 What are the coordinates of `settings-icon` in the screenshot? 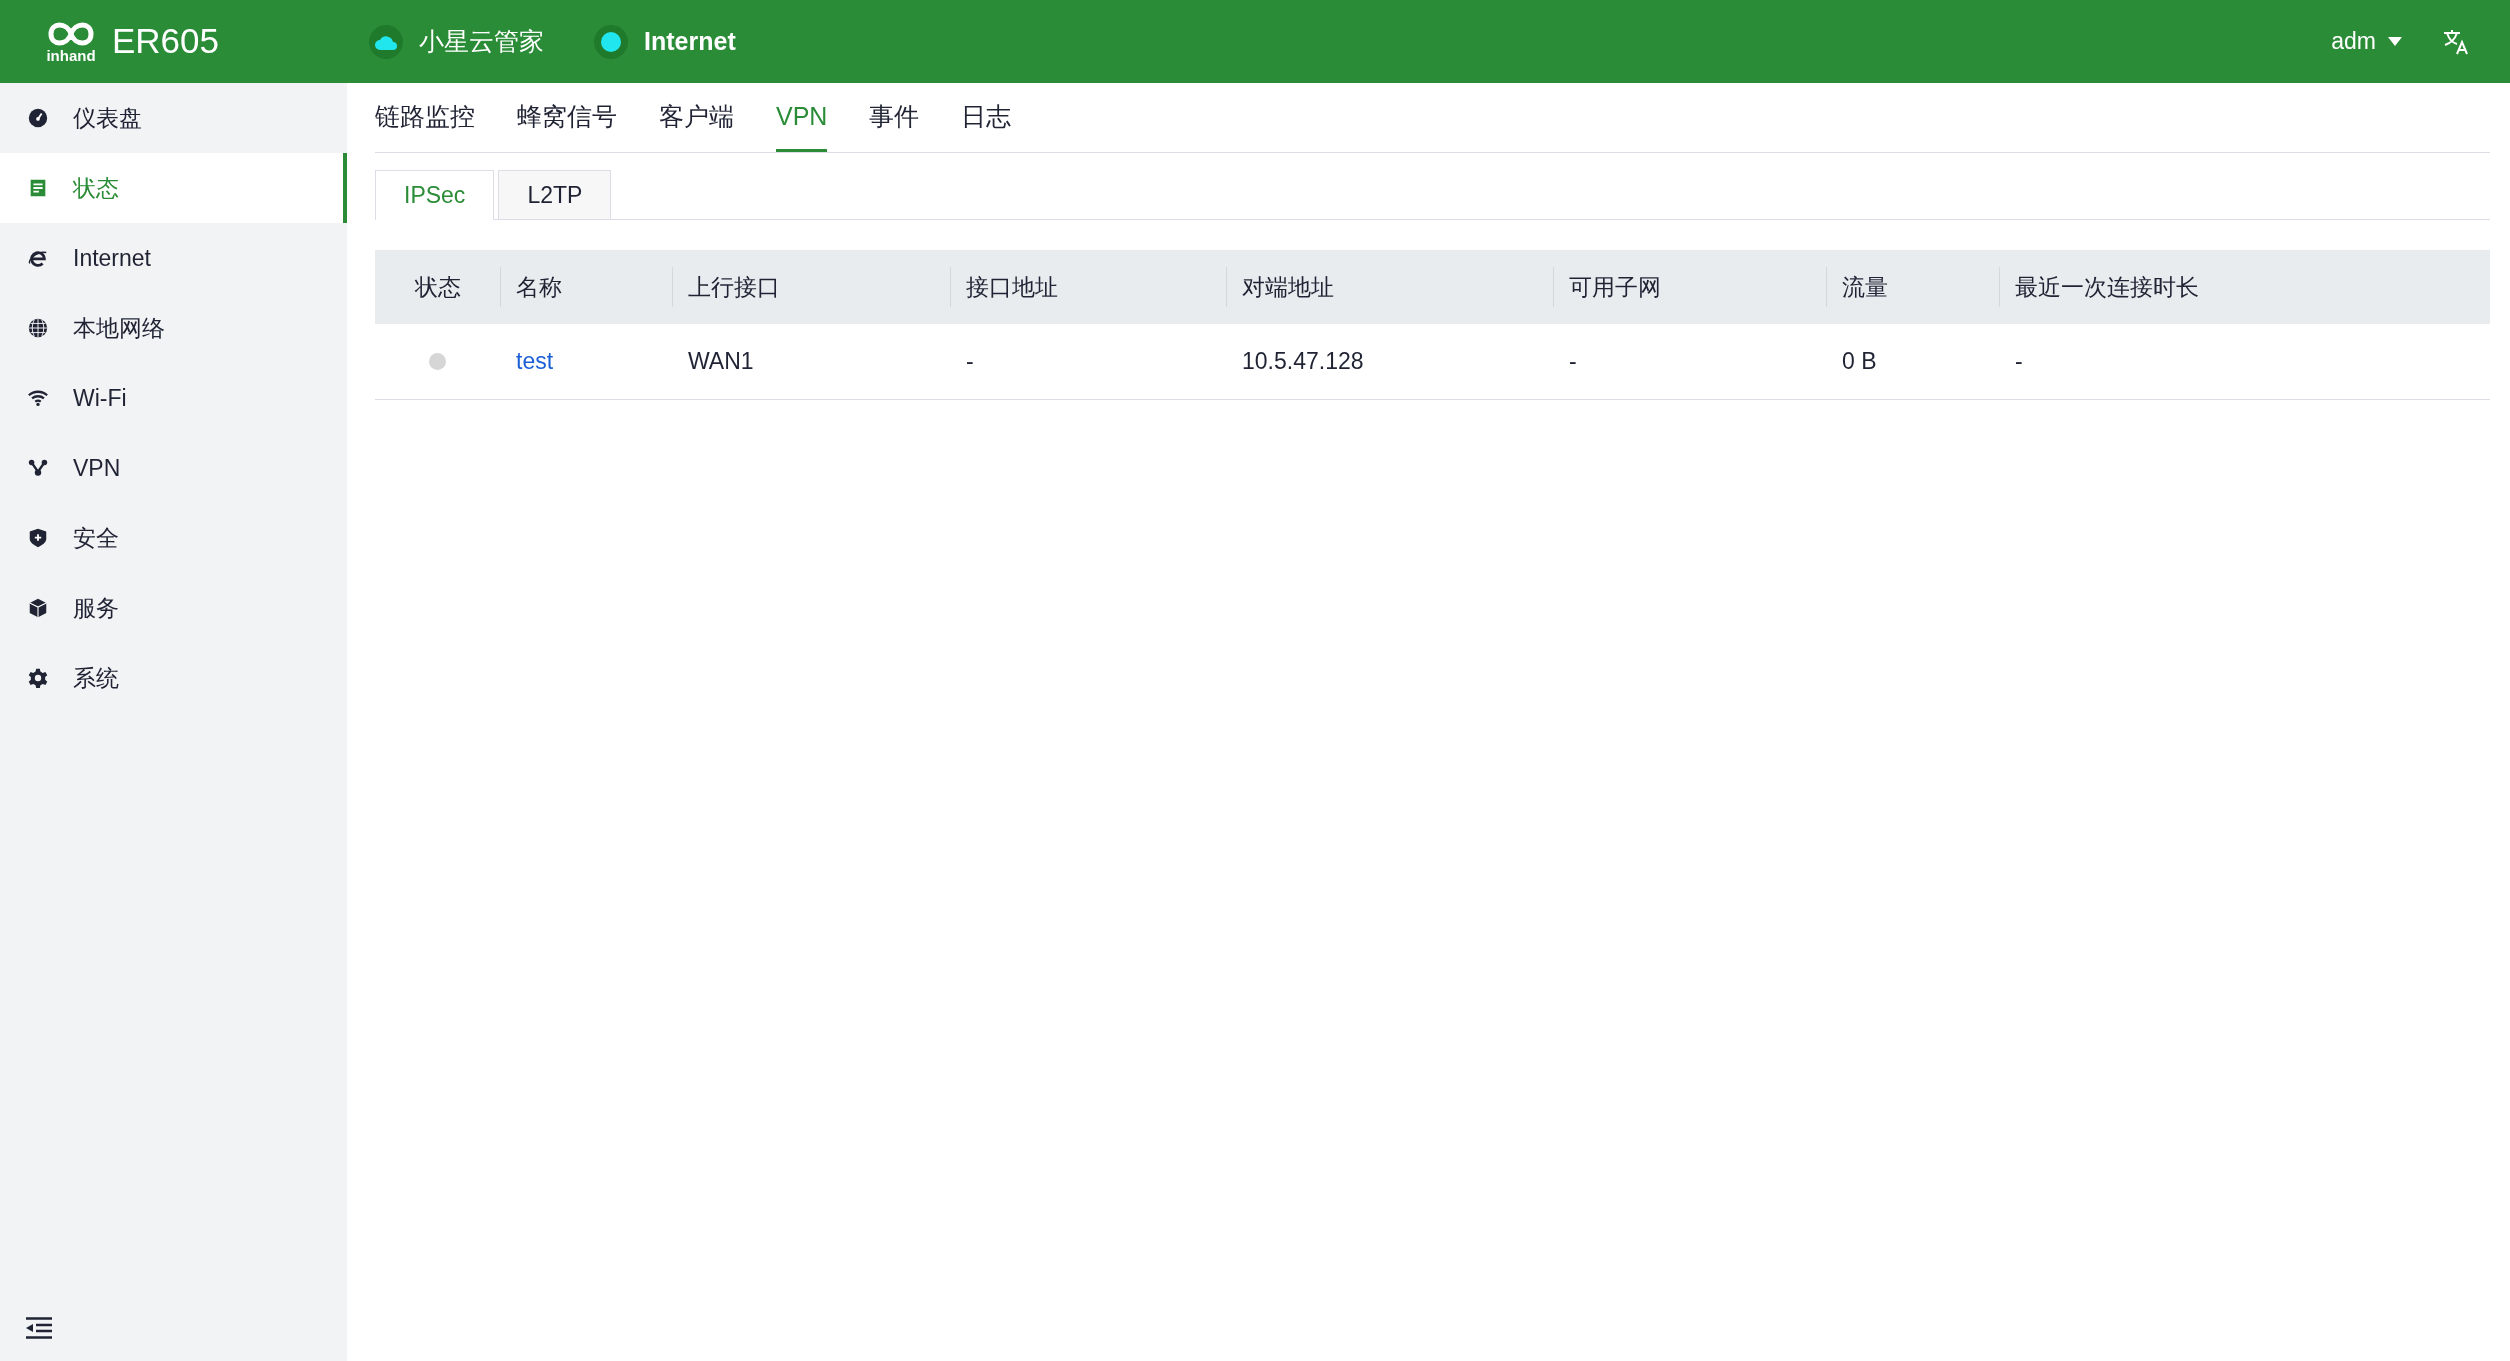 It's located at (38, 678).